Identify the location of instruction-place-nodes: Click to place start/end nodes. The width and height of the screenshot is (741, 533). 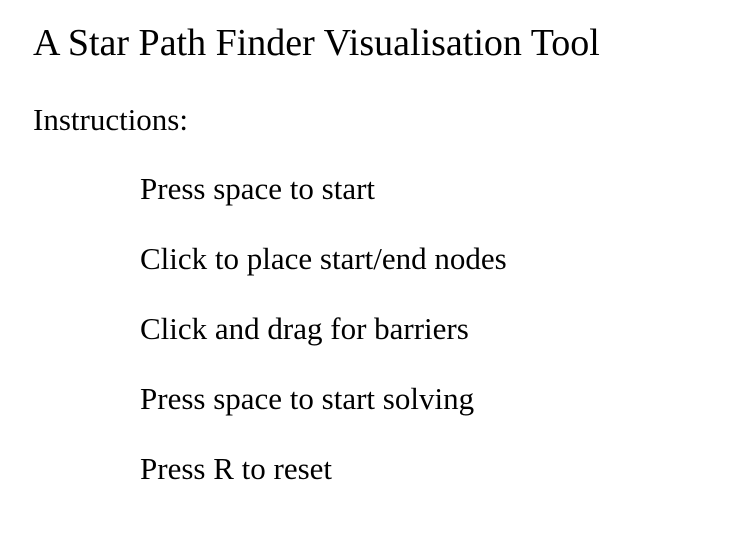
(323, 258).